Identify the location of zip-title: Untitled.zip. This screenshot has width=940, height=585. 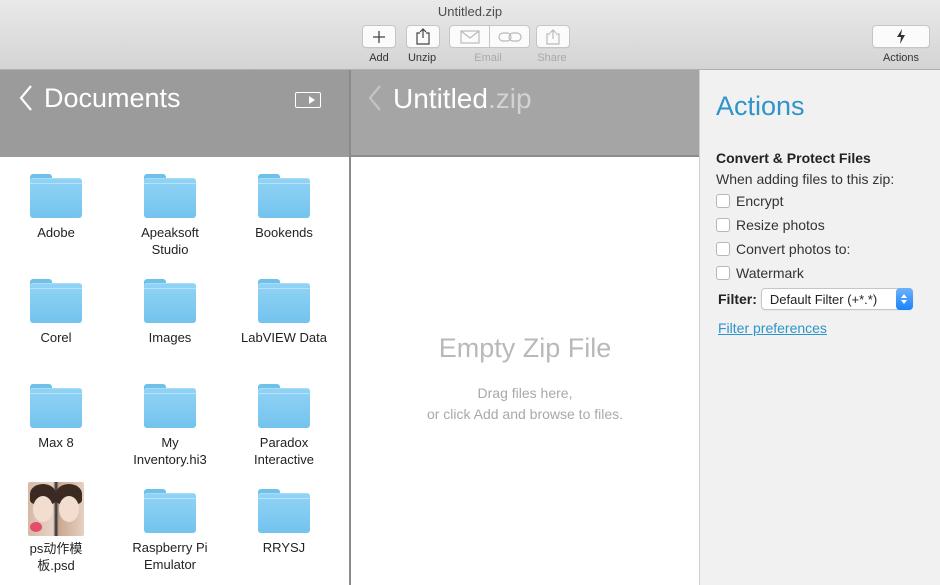
(462, 99).